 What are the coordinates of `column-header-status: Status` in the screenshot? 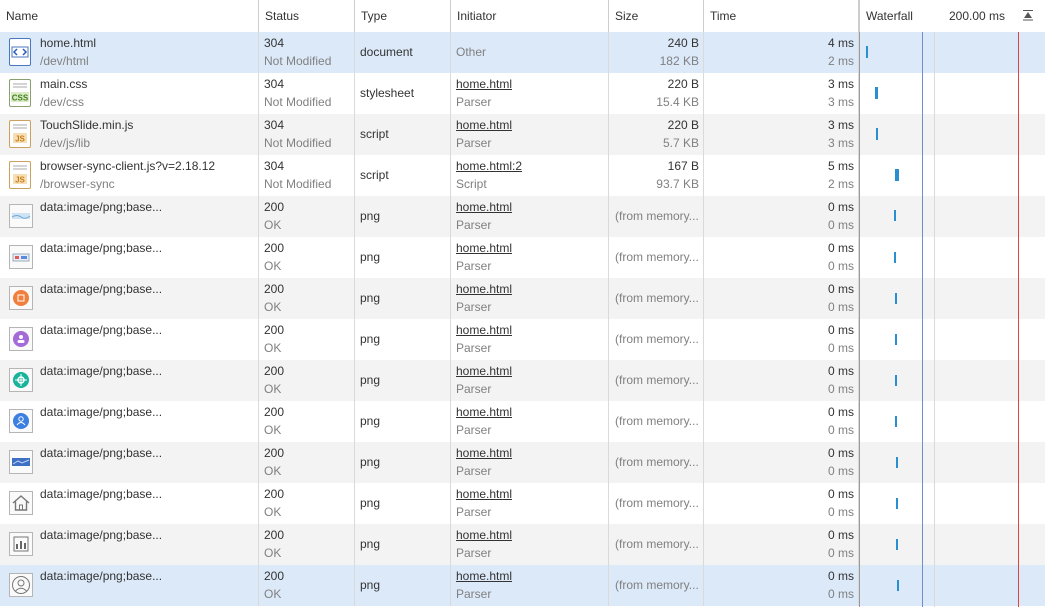 It's located at (307, 16).